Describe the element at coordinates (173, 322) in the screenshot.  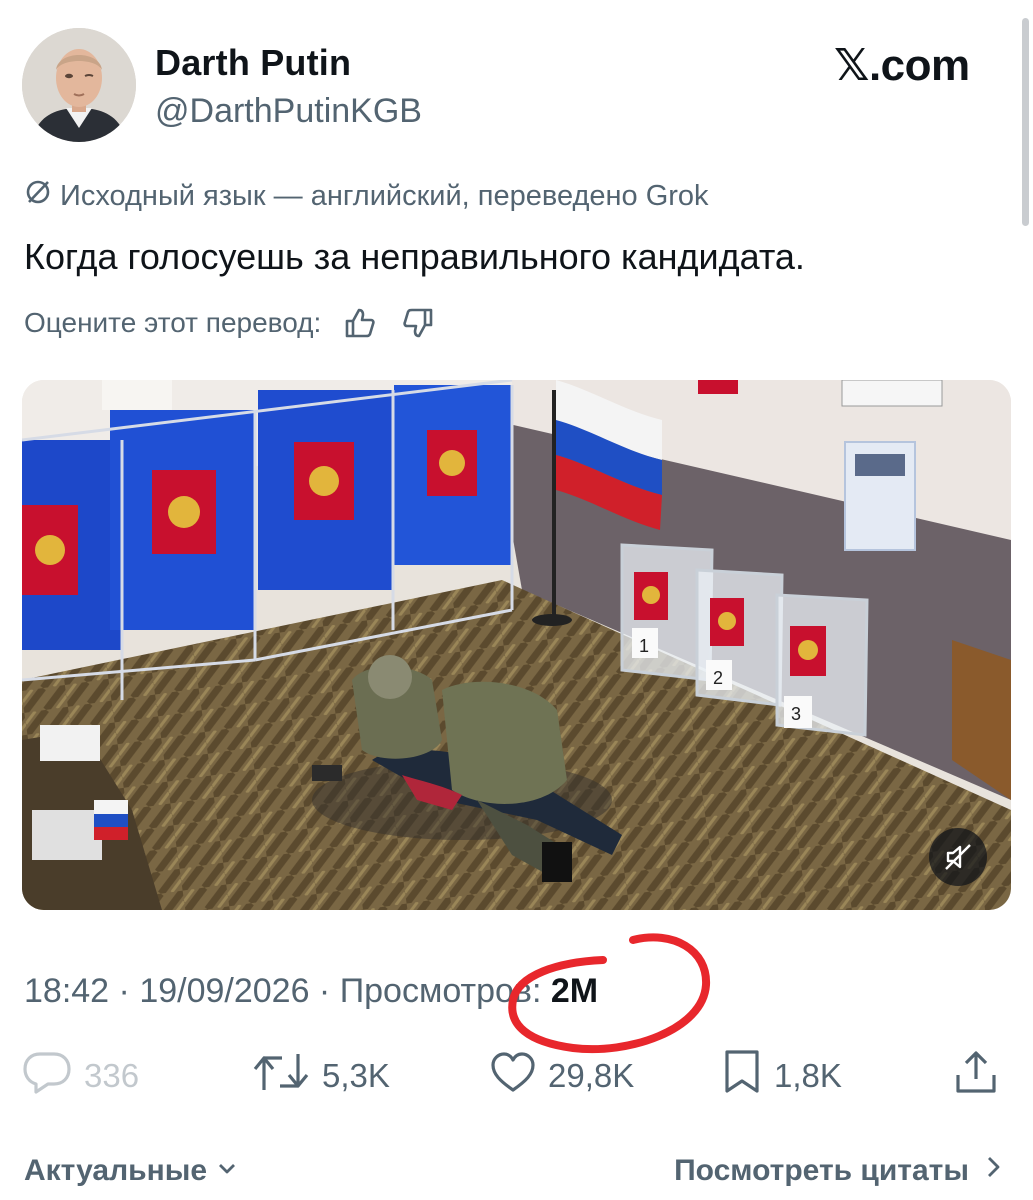
I see `rate-prompt: Оцените этот перевод:` at that location.